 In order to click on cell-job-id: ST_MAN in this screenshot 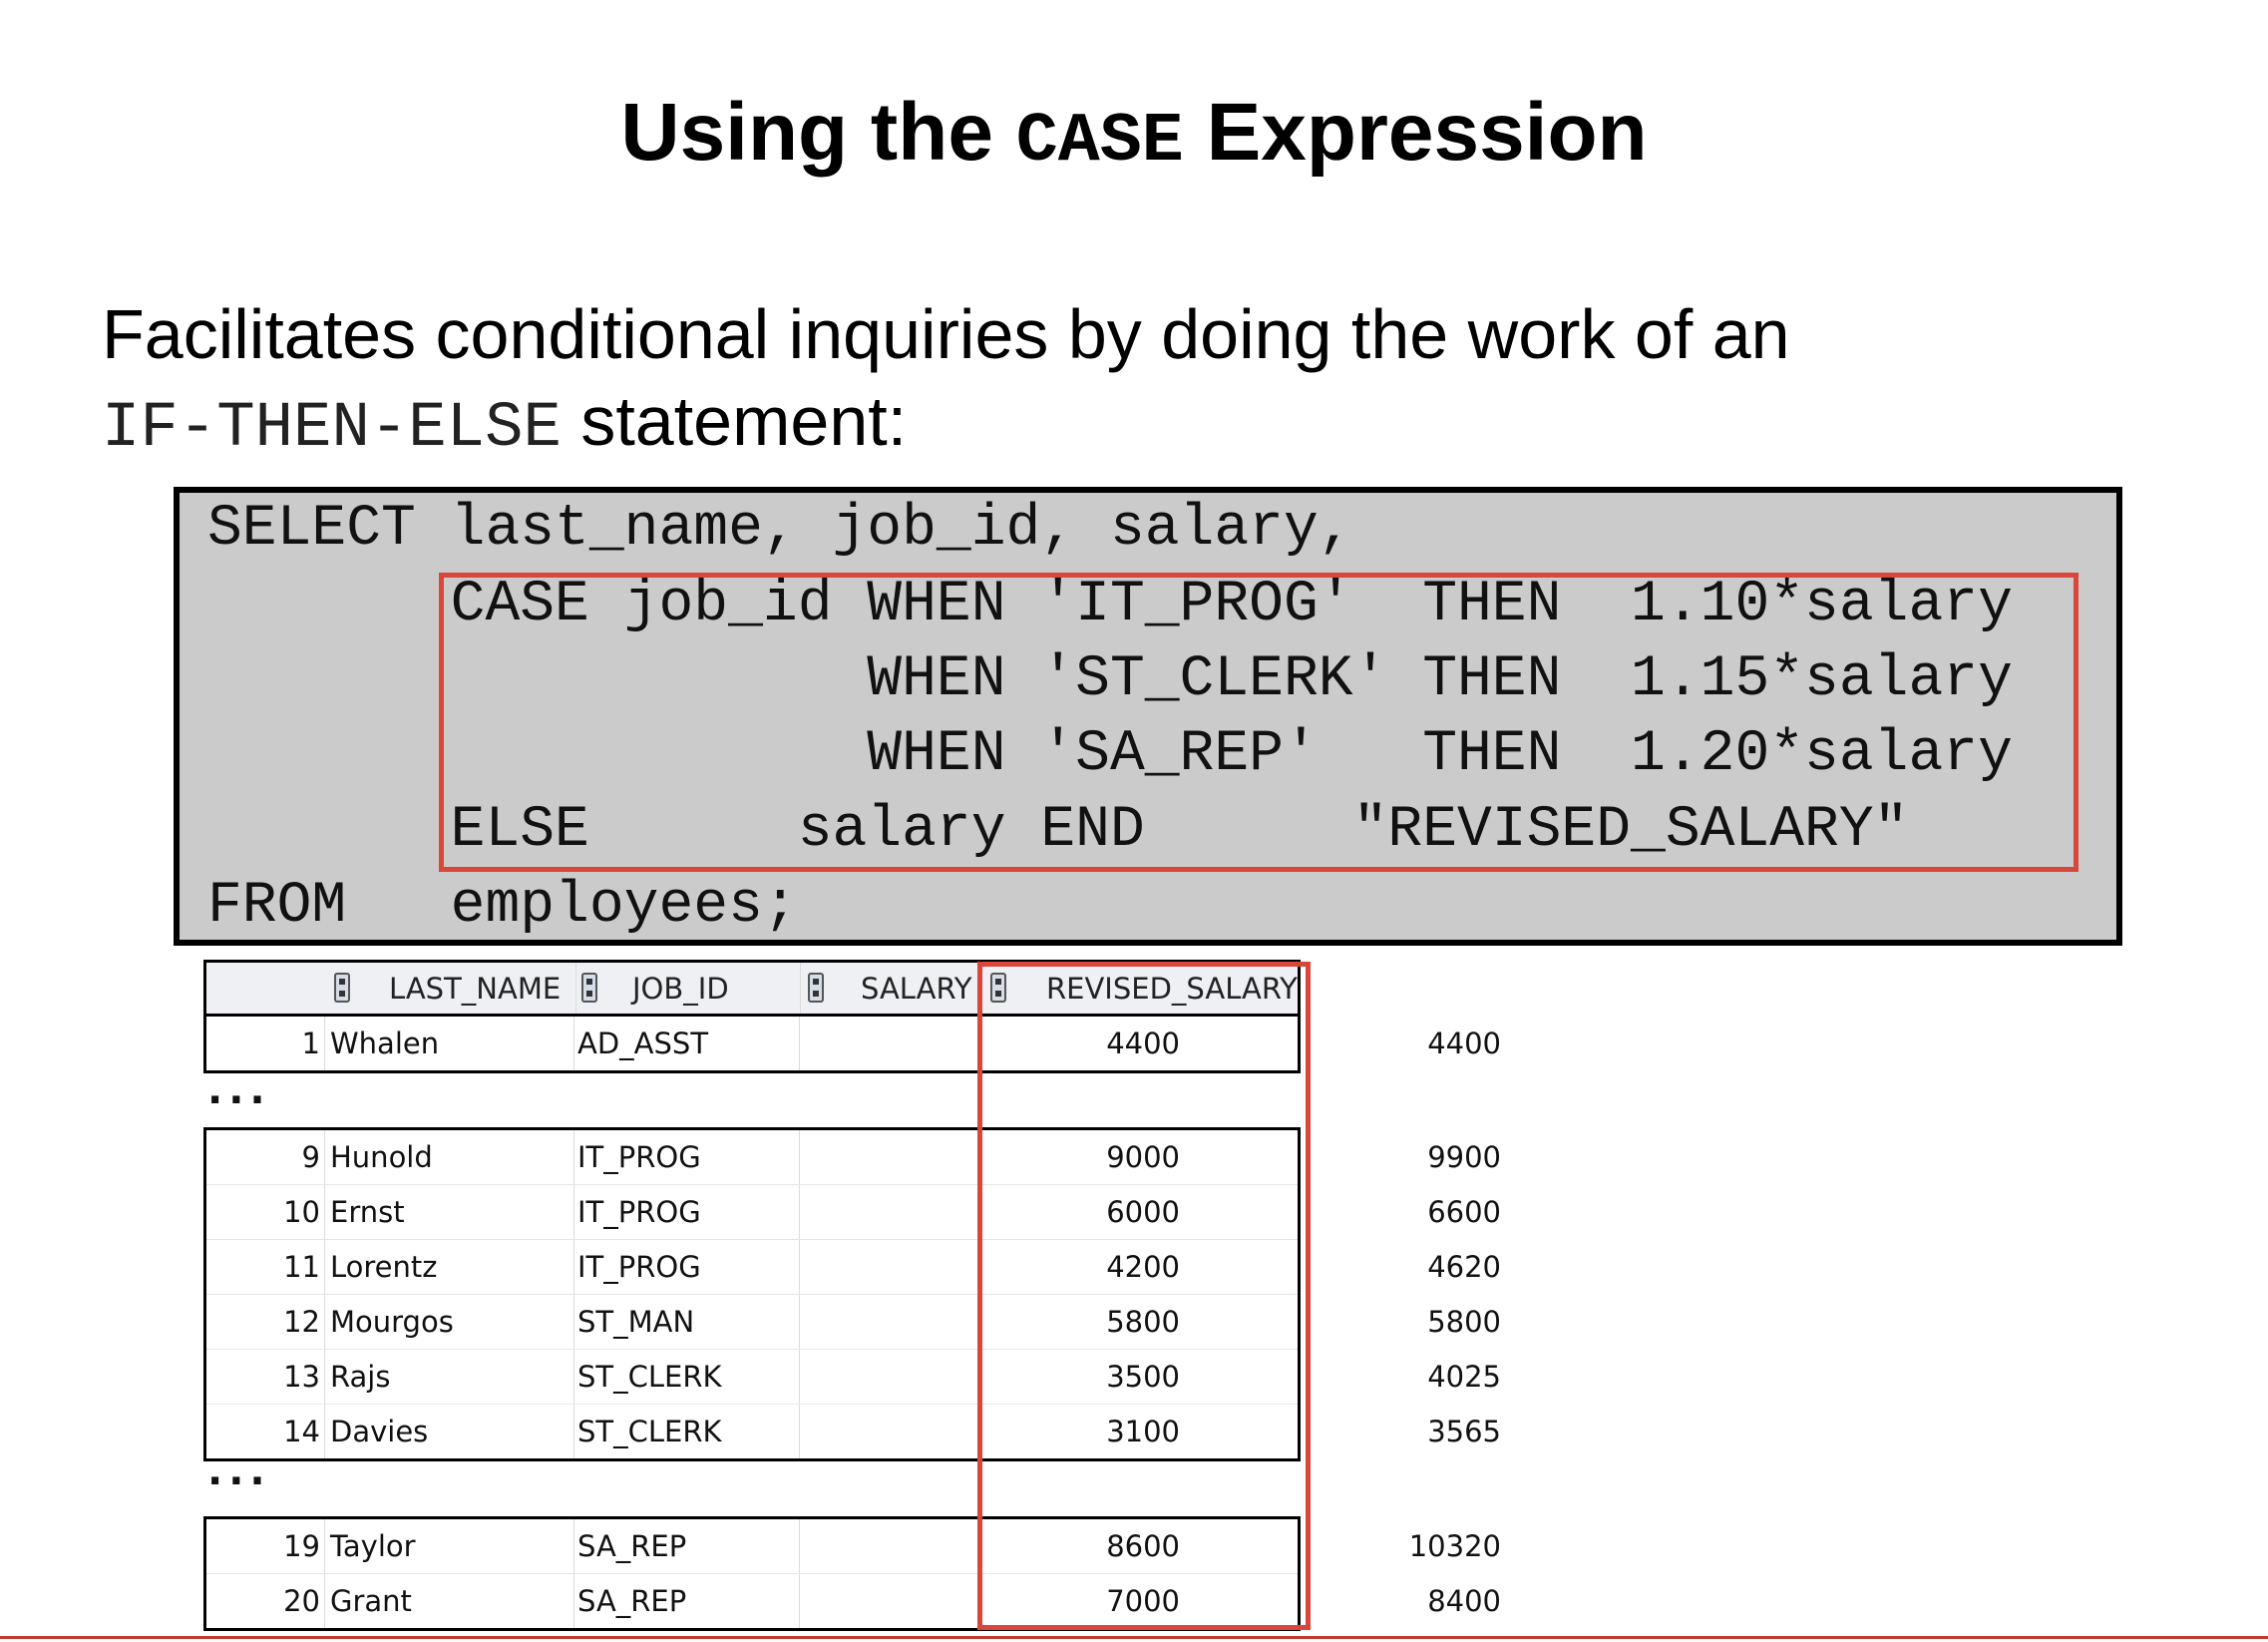, I will do `click(636, 1322)`.